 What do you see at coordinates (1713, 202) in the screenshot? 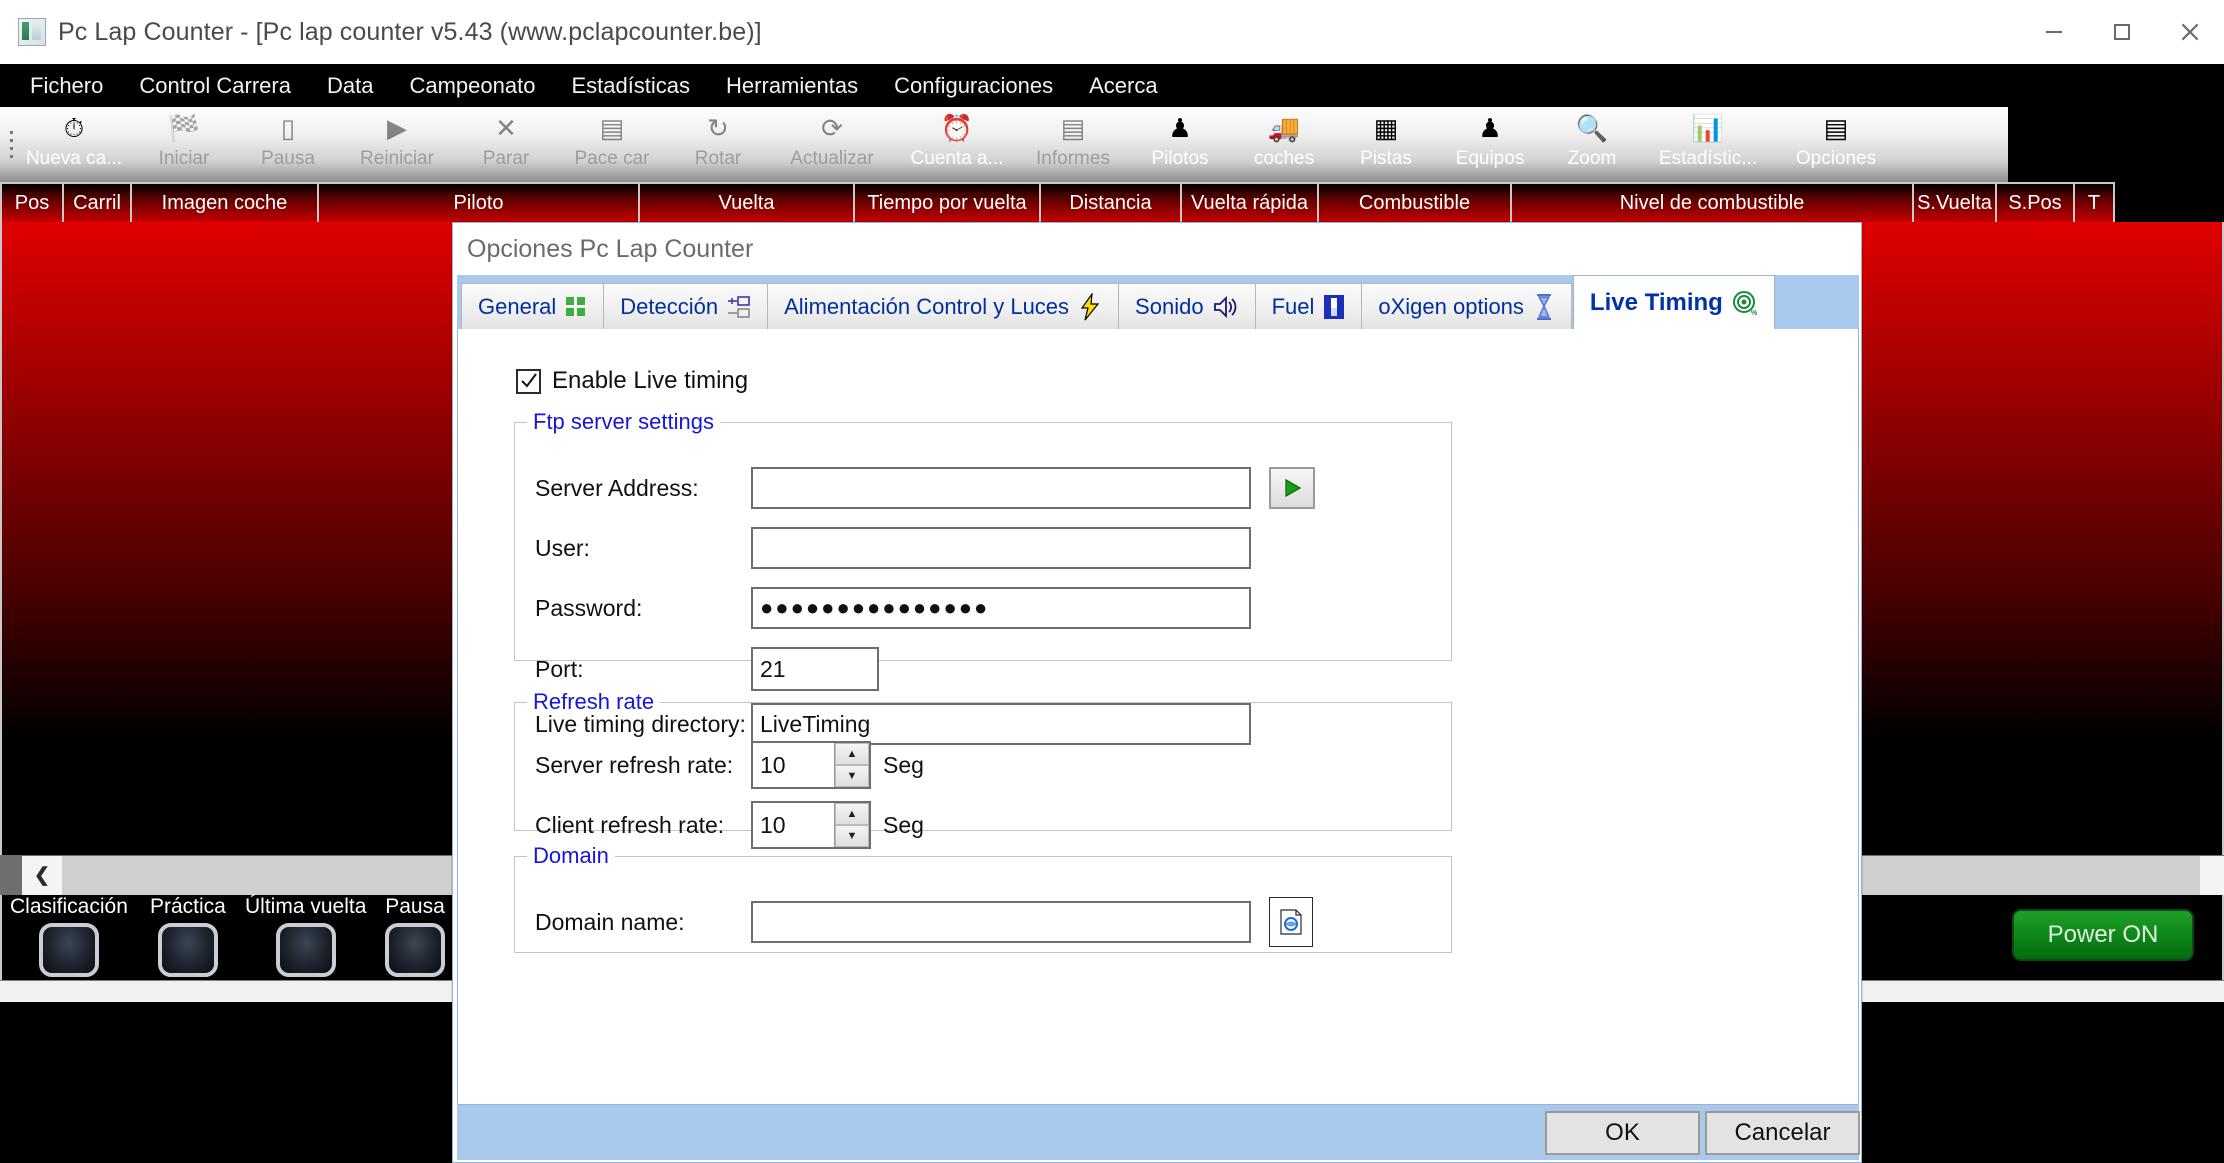
I see `column-header-nivel-combustible: Nivel de combustible` at bounding box center [1713, 202].